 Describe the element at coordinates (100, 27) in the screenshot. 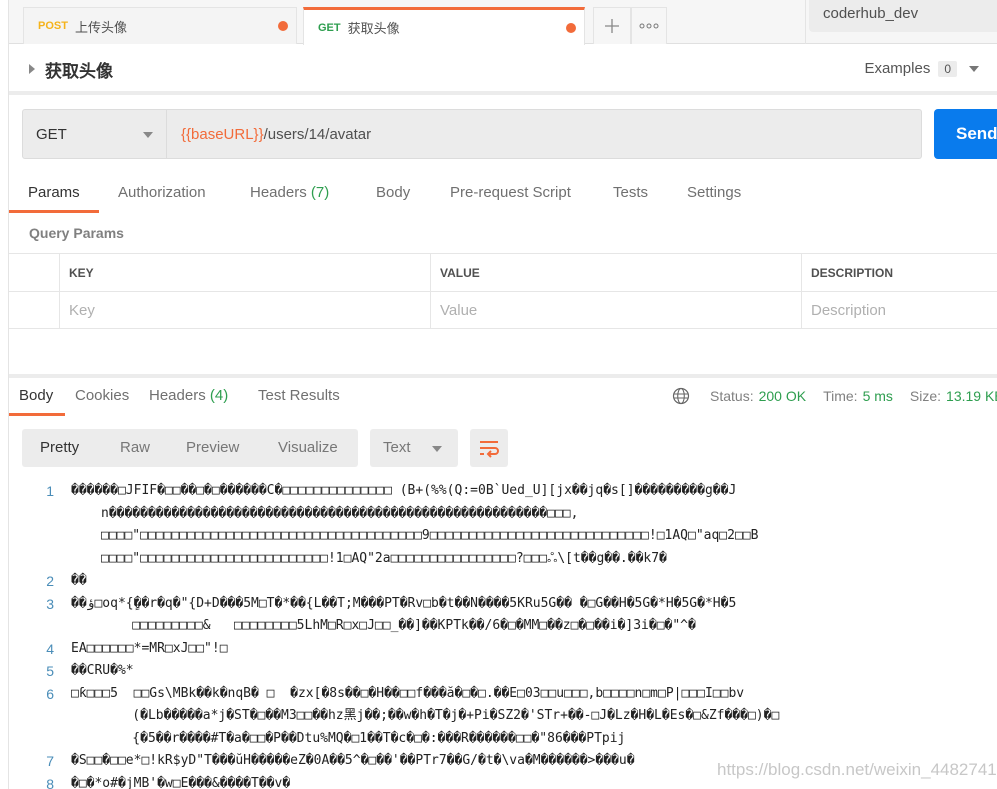

I see `tab-name: 上传头像` at that location.